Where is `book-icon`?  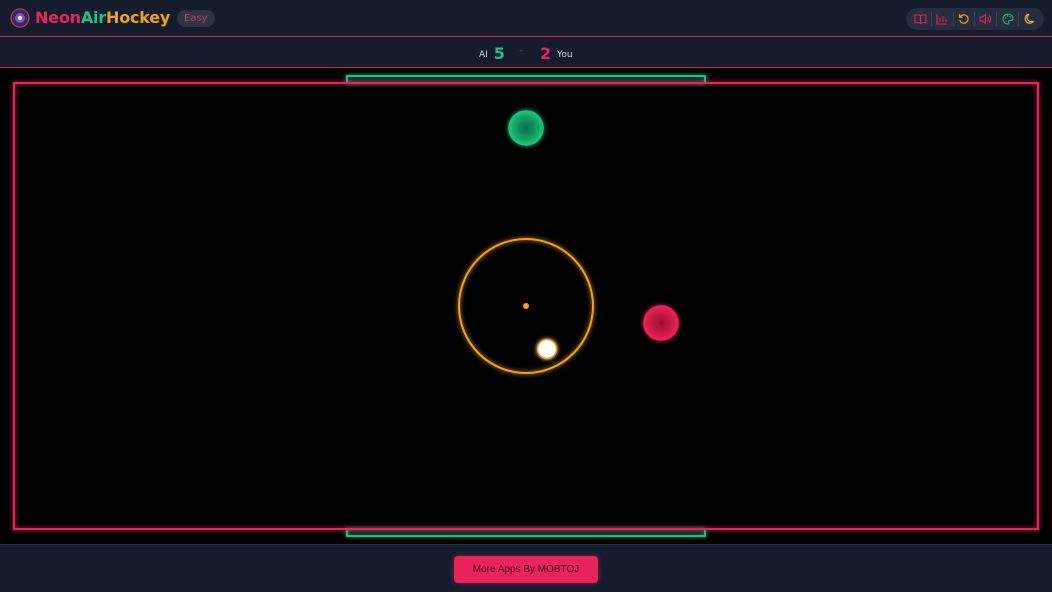
book-icon is located at coordinates (920, 19).